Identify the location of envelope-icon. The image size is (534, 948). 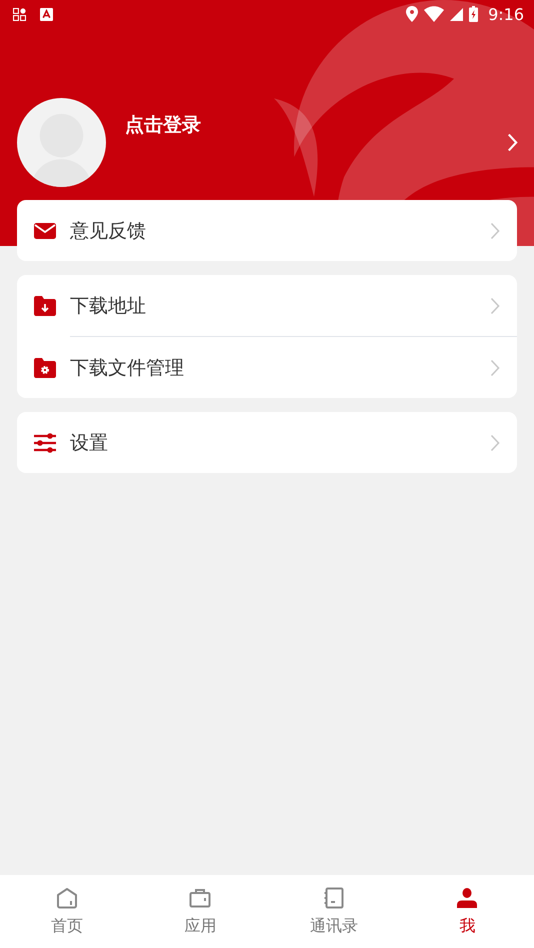
(45, 230).